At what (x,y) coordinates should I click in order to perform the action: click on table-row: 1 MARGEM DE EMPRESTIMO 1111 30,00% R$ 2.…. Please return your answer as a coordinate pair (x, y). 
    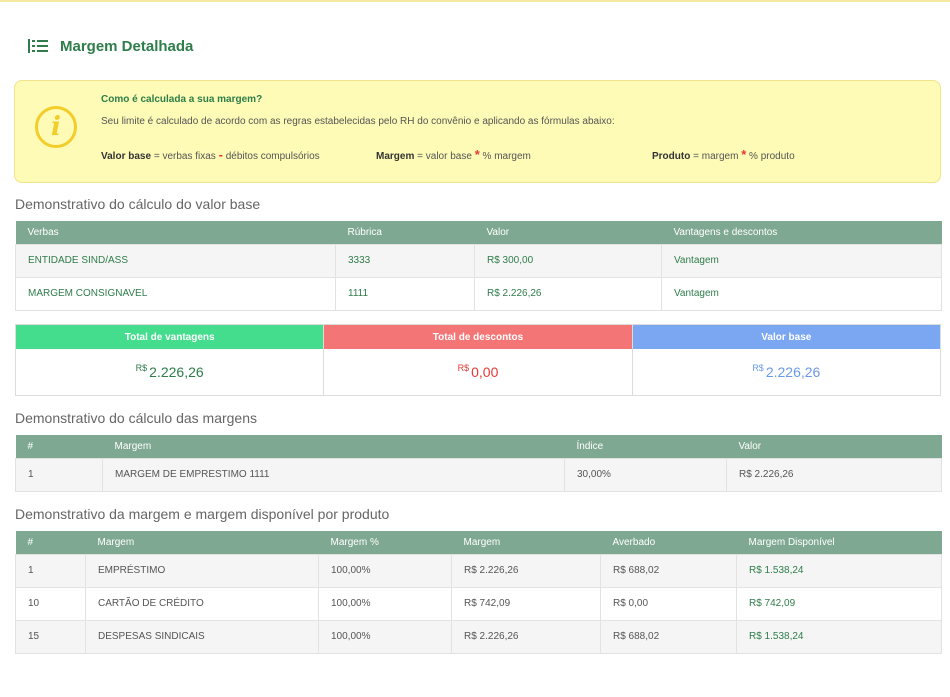
    Looking at the image, I should click on (478, 474).